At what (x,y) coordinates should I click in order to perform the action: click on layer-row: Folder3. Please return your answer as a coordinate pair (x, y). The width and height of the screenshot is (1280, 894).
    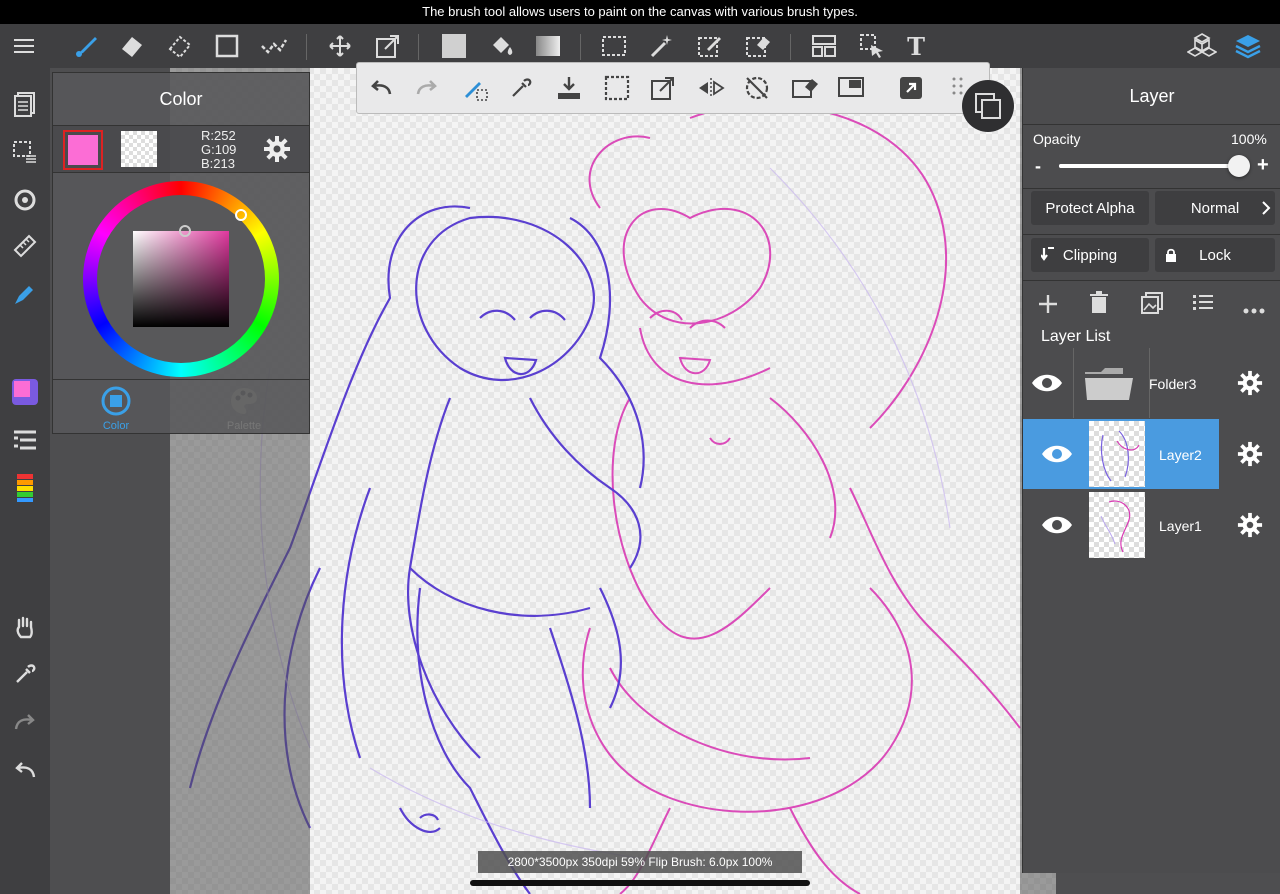
    Looking at the image, I should click on (1151, 383).